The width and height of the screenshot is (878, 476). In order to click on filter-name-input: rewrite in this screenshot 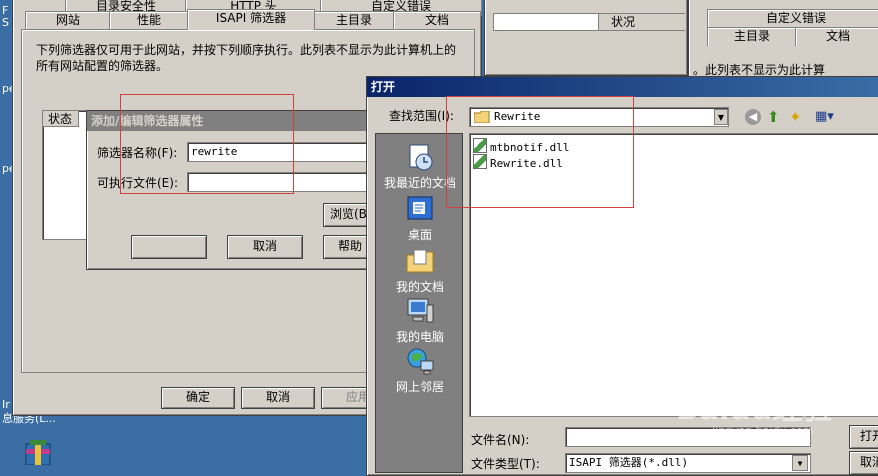, I will do `click(282, 152)`.